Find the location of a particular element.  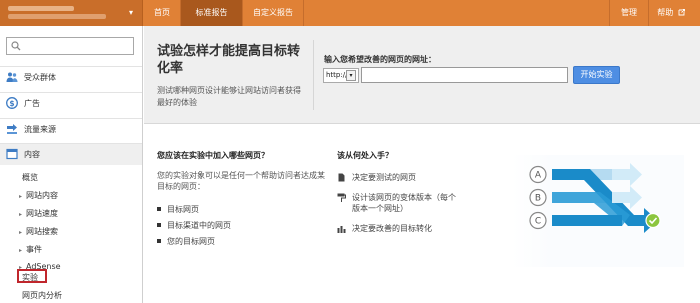

admin-link: 管理 is located at coordinates (629, 13).